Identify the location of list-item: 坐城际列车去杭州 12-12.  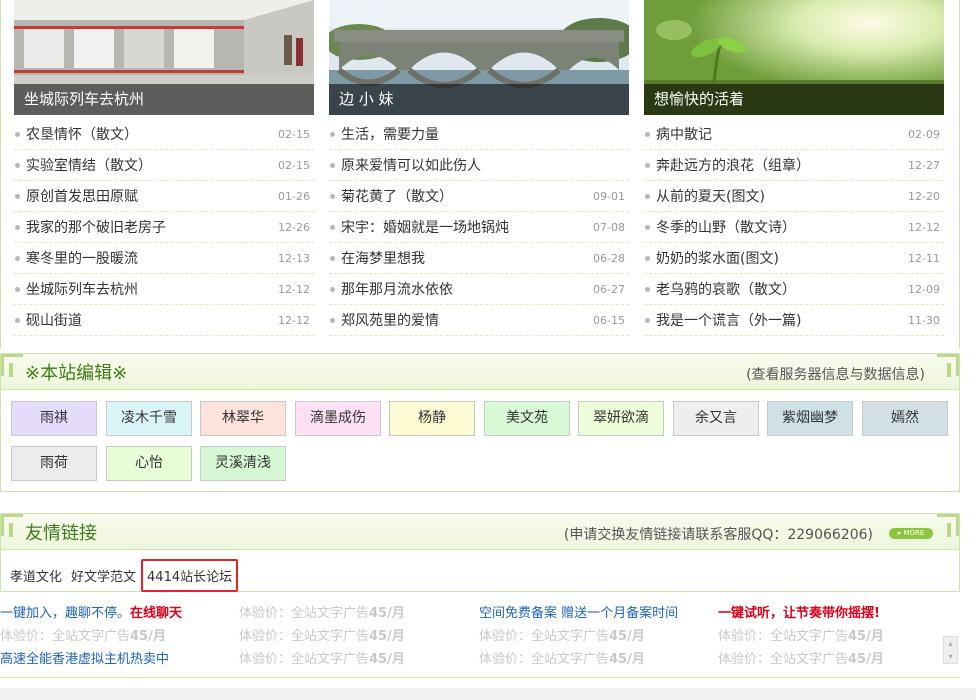
(164, 289).